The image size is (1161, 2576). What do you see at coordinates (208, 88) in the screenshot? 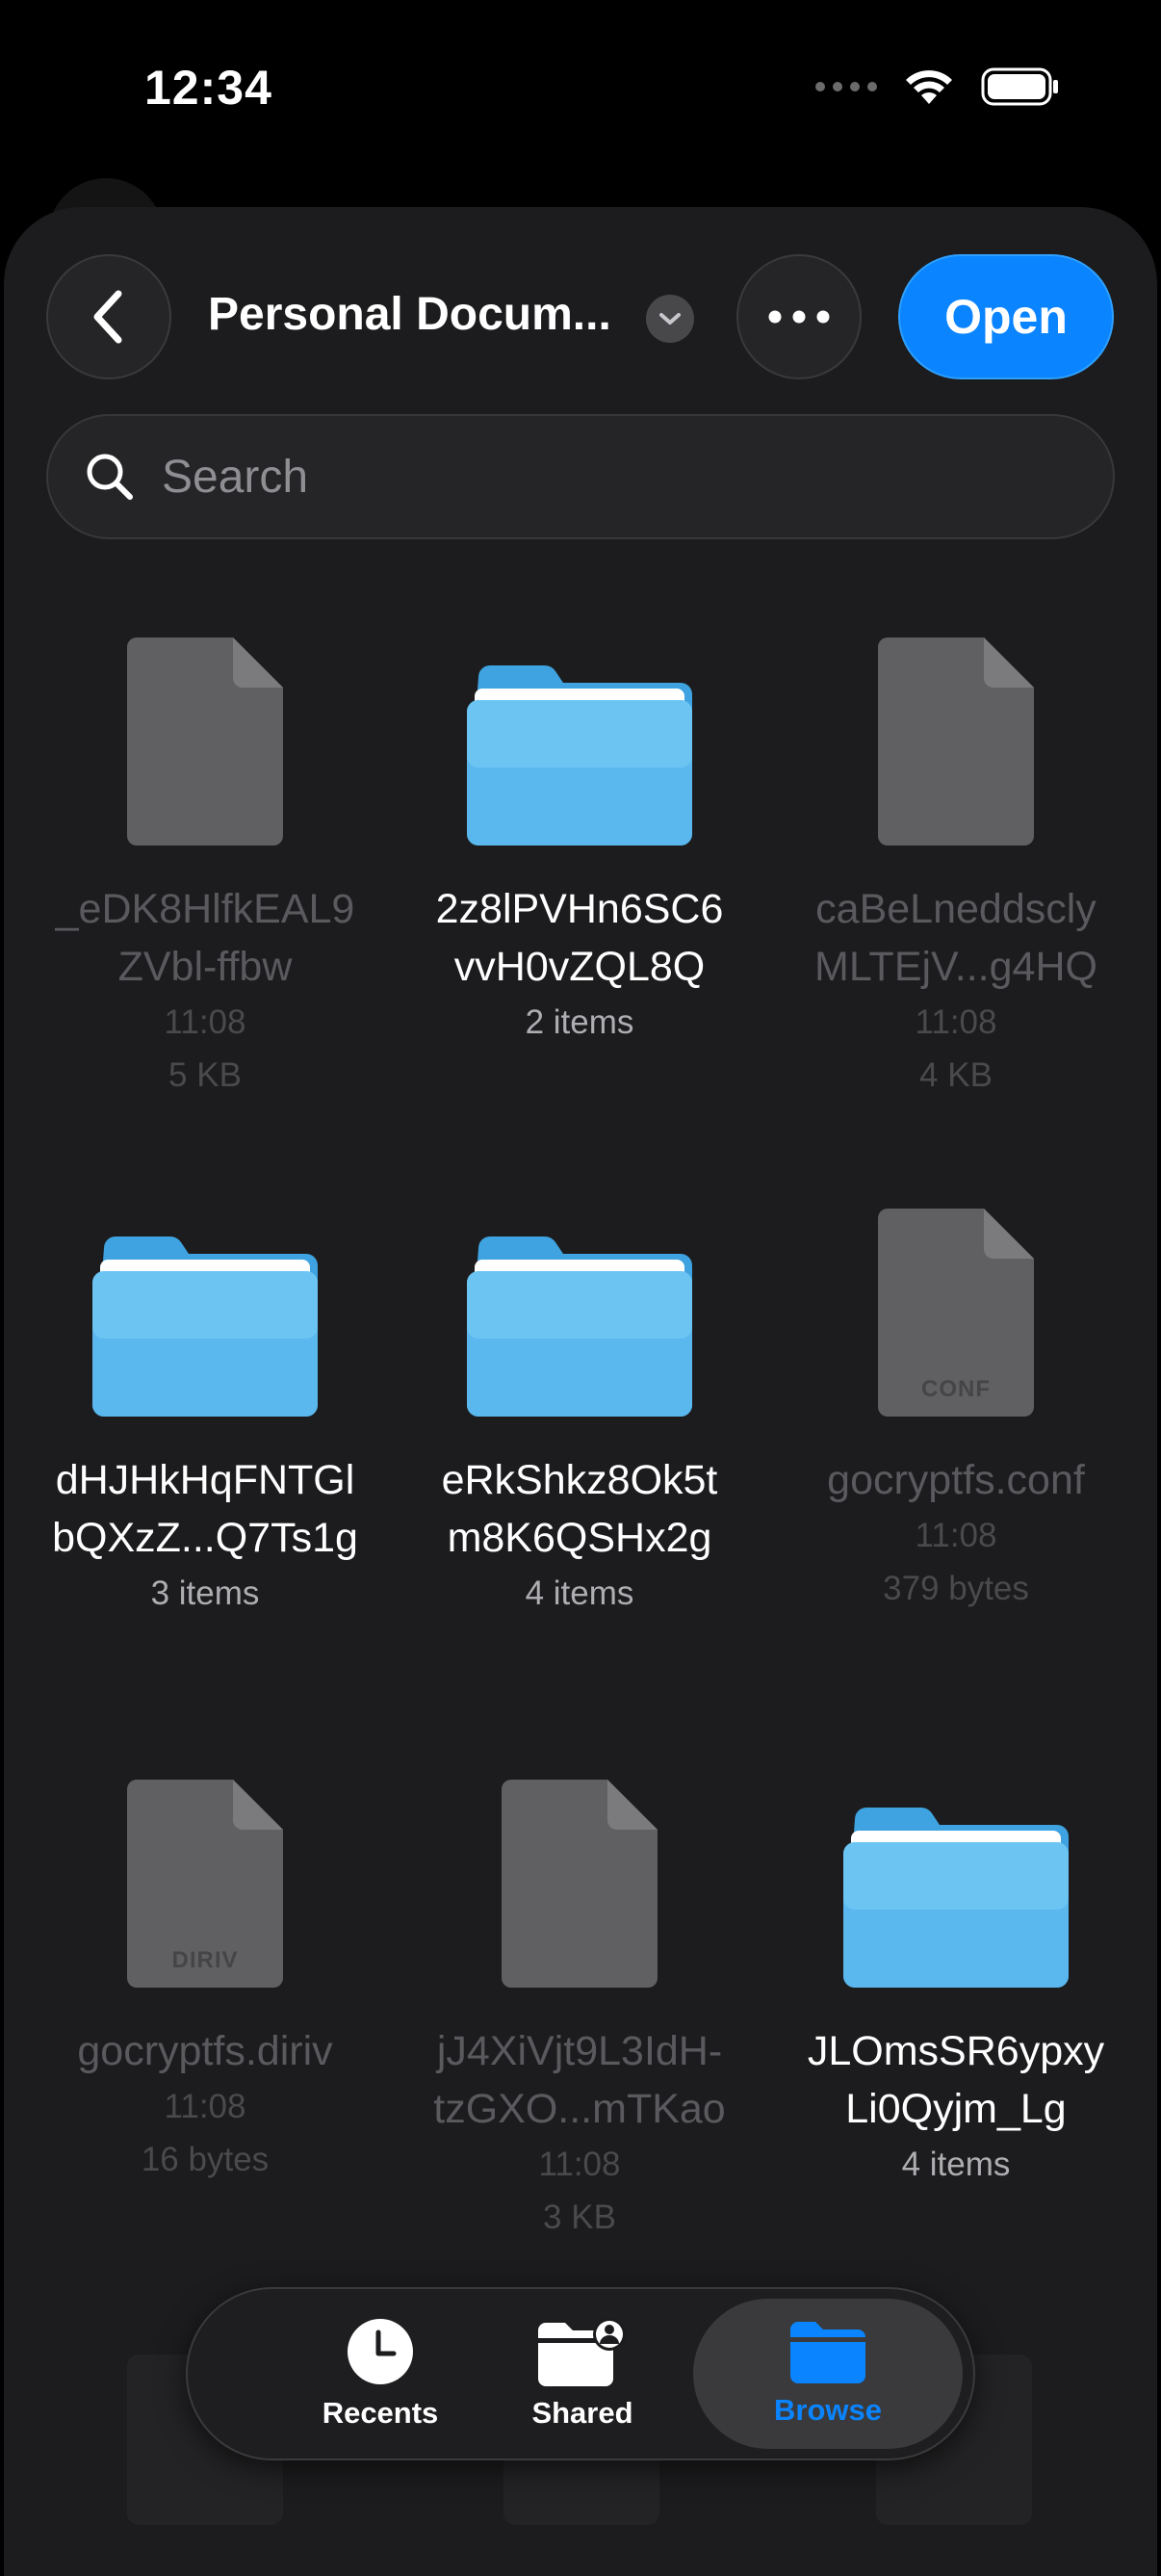
I see `status-time: 12:34` at bounding box center [208, 88].